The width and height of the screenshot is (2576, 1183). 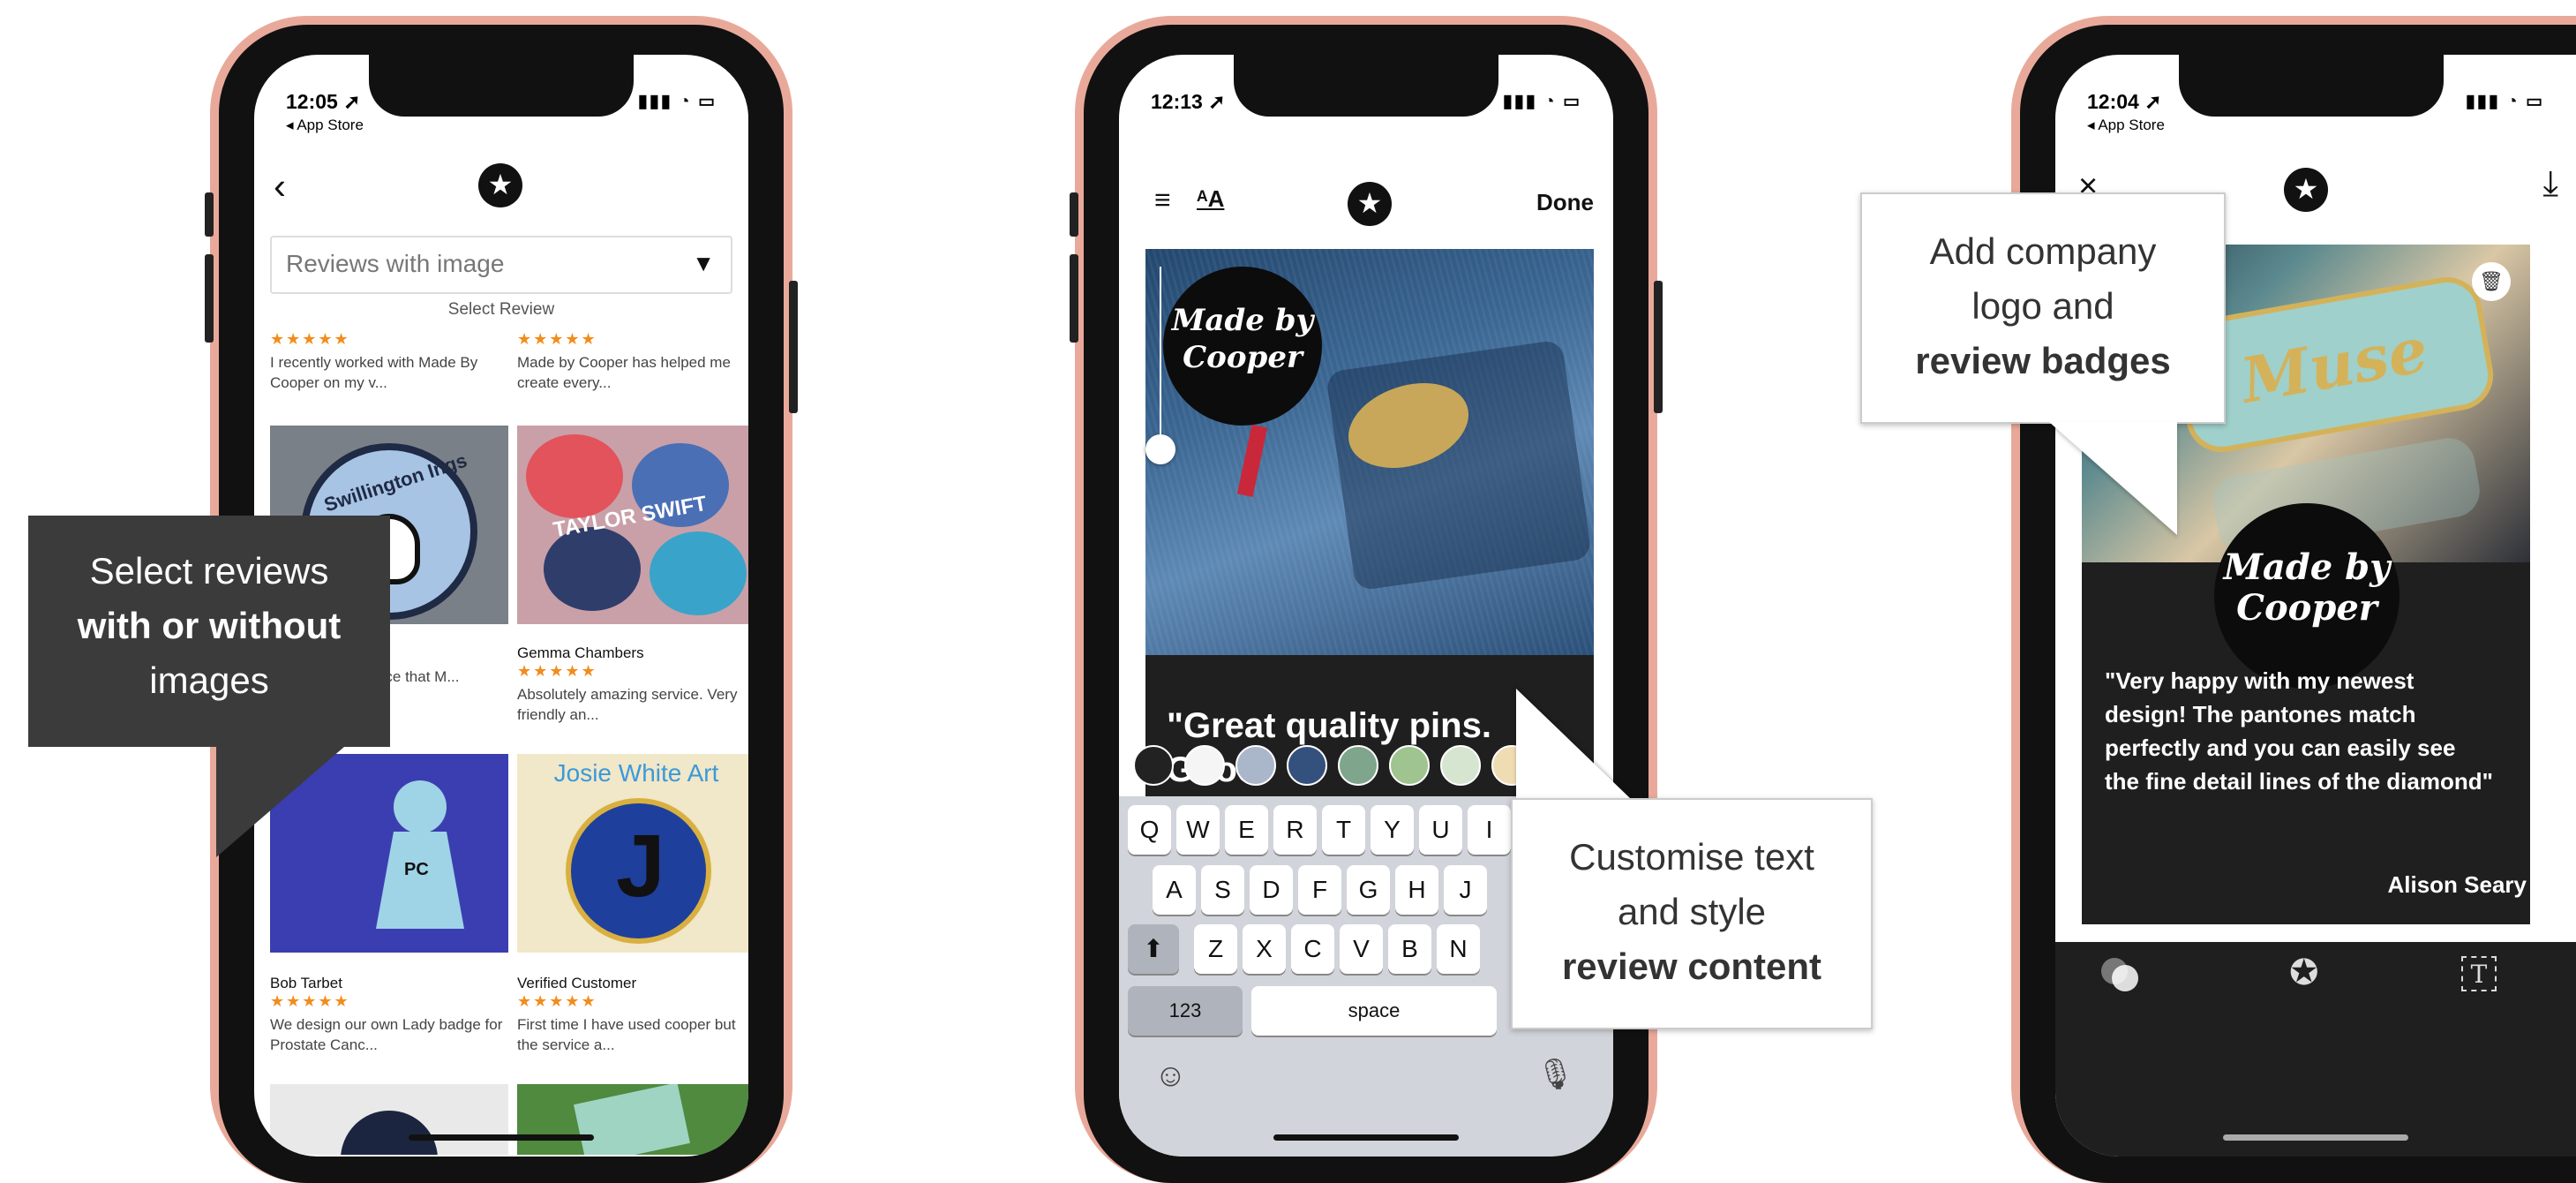 I want to click on callout-bold: review badges, so click(x=2043, y=361).